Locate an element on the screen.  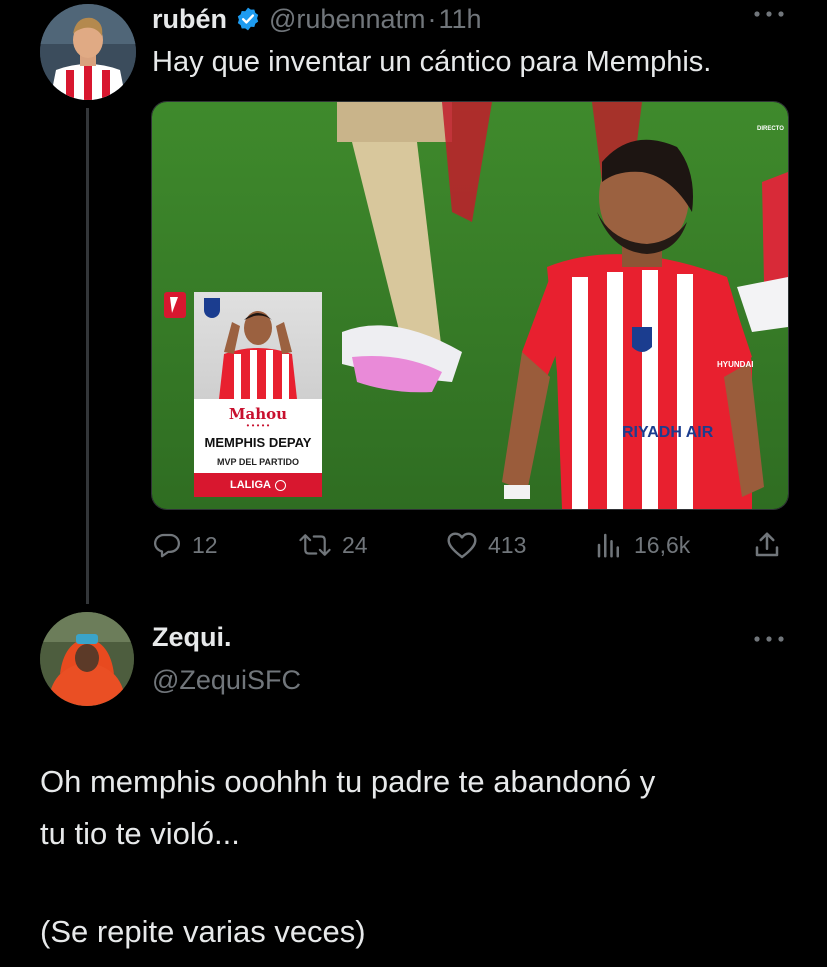
mvp-card-photo is located at coordinates (258, 345).